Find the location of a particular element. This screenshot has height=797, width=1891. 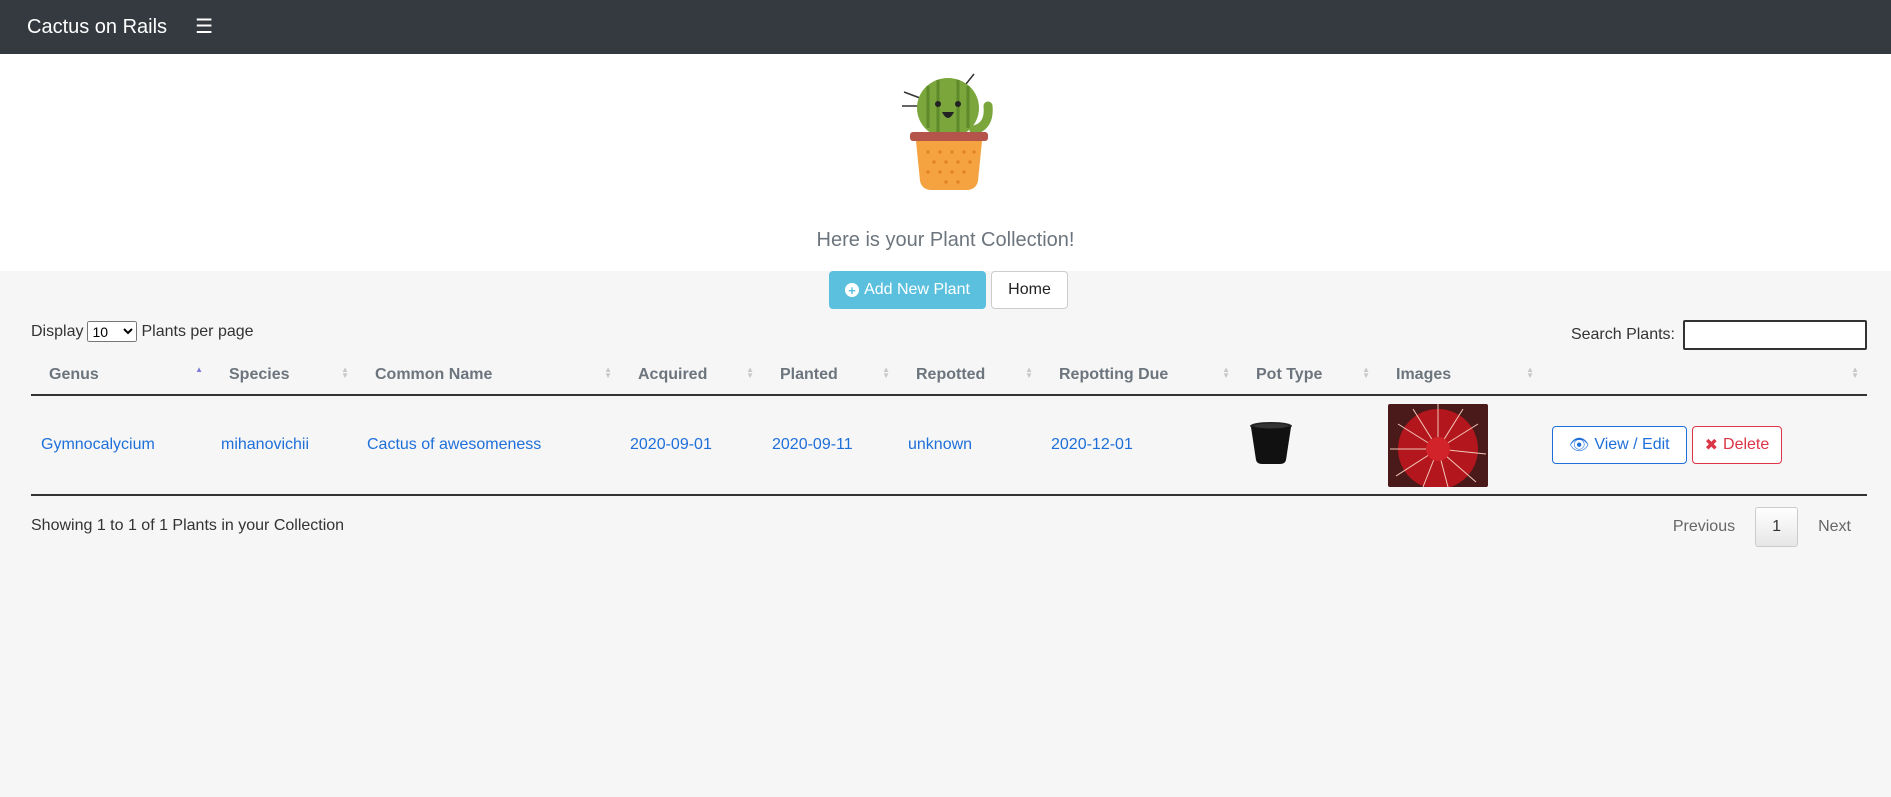

delete-button: ✖ Delete is located at coordinates (1737, 445).